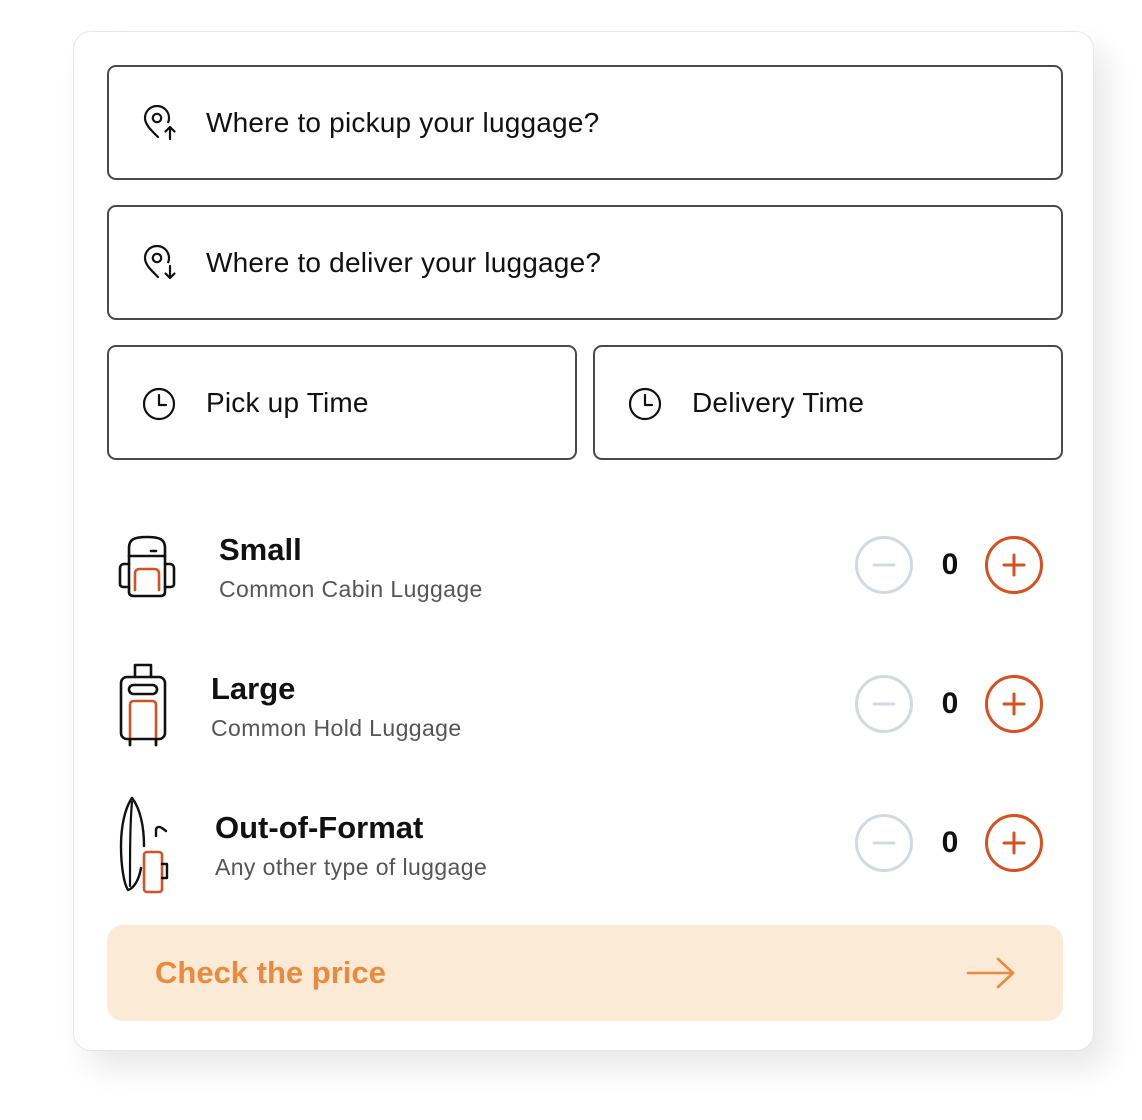 This screenshot has height=1120, width=1142. I want to click on backpack-icon, so click(147, 566).